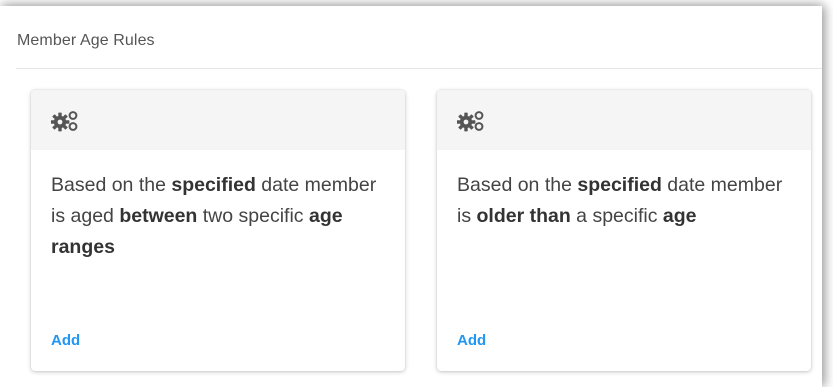  What do you see at coordinates (679, 216) in the screenshot?
I see `rule-text-emphasis: age` at bounding box center [679, 216].